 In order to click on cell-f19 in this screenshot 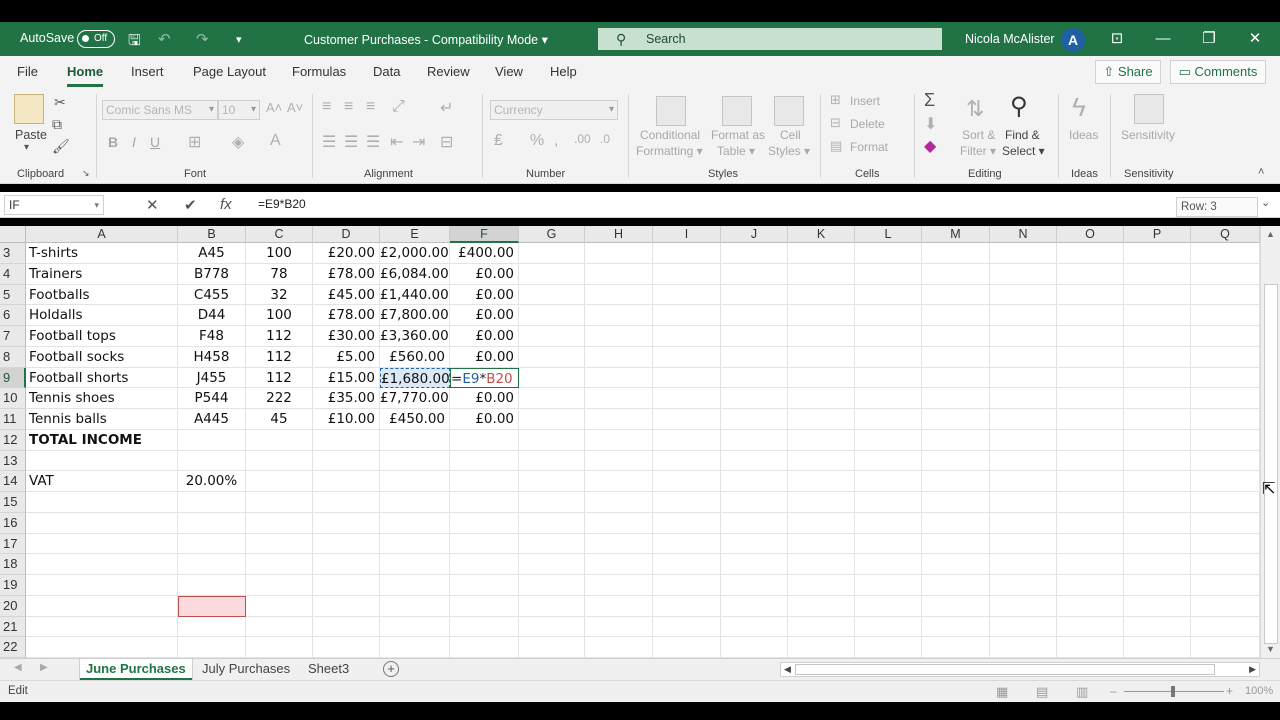, I will do `click(484, 585)`.